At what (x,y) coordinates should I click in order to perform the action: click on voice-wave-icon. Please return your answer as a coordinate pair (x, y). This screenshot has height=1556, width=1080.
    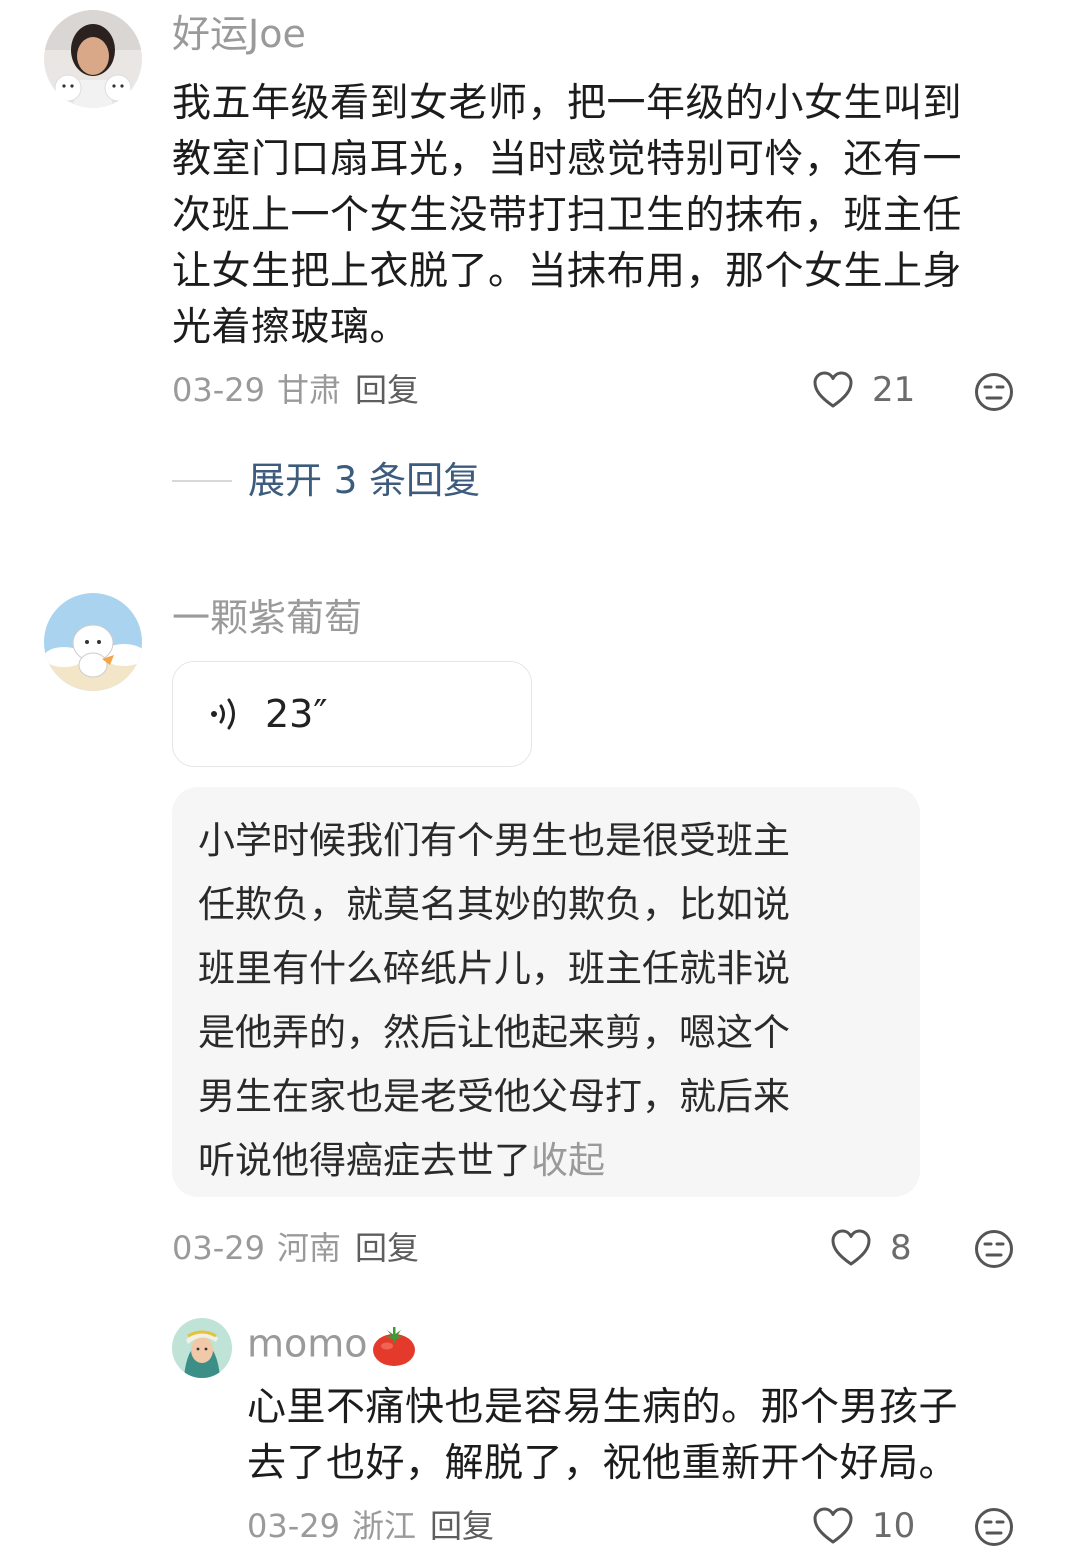
    Looking at the image, I should click on (223, 714).